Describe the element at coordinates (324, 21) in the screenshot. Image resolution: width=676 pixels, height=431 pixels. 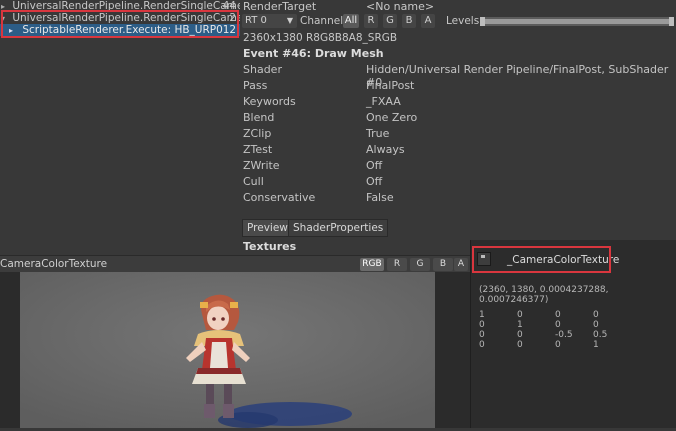
I see `channels-label: Channels` at that location.